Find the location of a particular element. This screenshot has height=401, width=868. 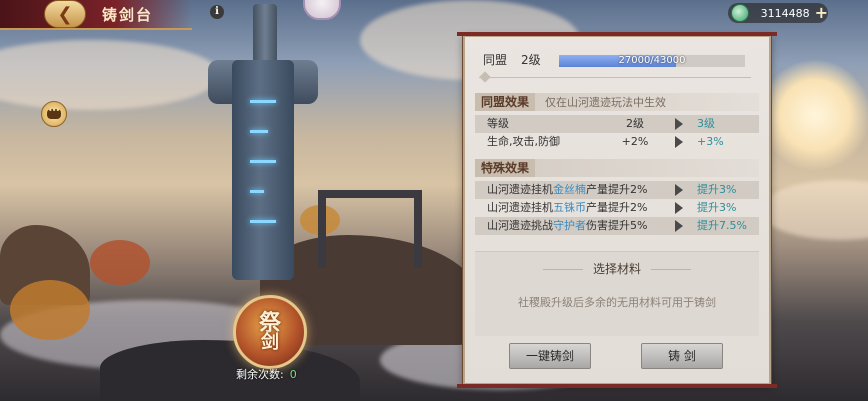

materials-area: 选择材料 社稷殿升级后多余的无用材料可用于铸剑 is located at coordinates (617, 293).